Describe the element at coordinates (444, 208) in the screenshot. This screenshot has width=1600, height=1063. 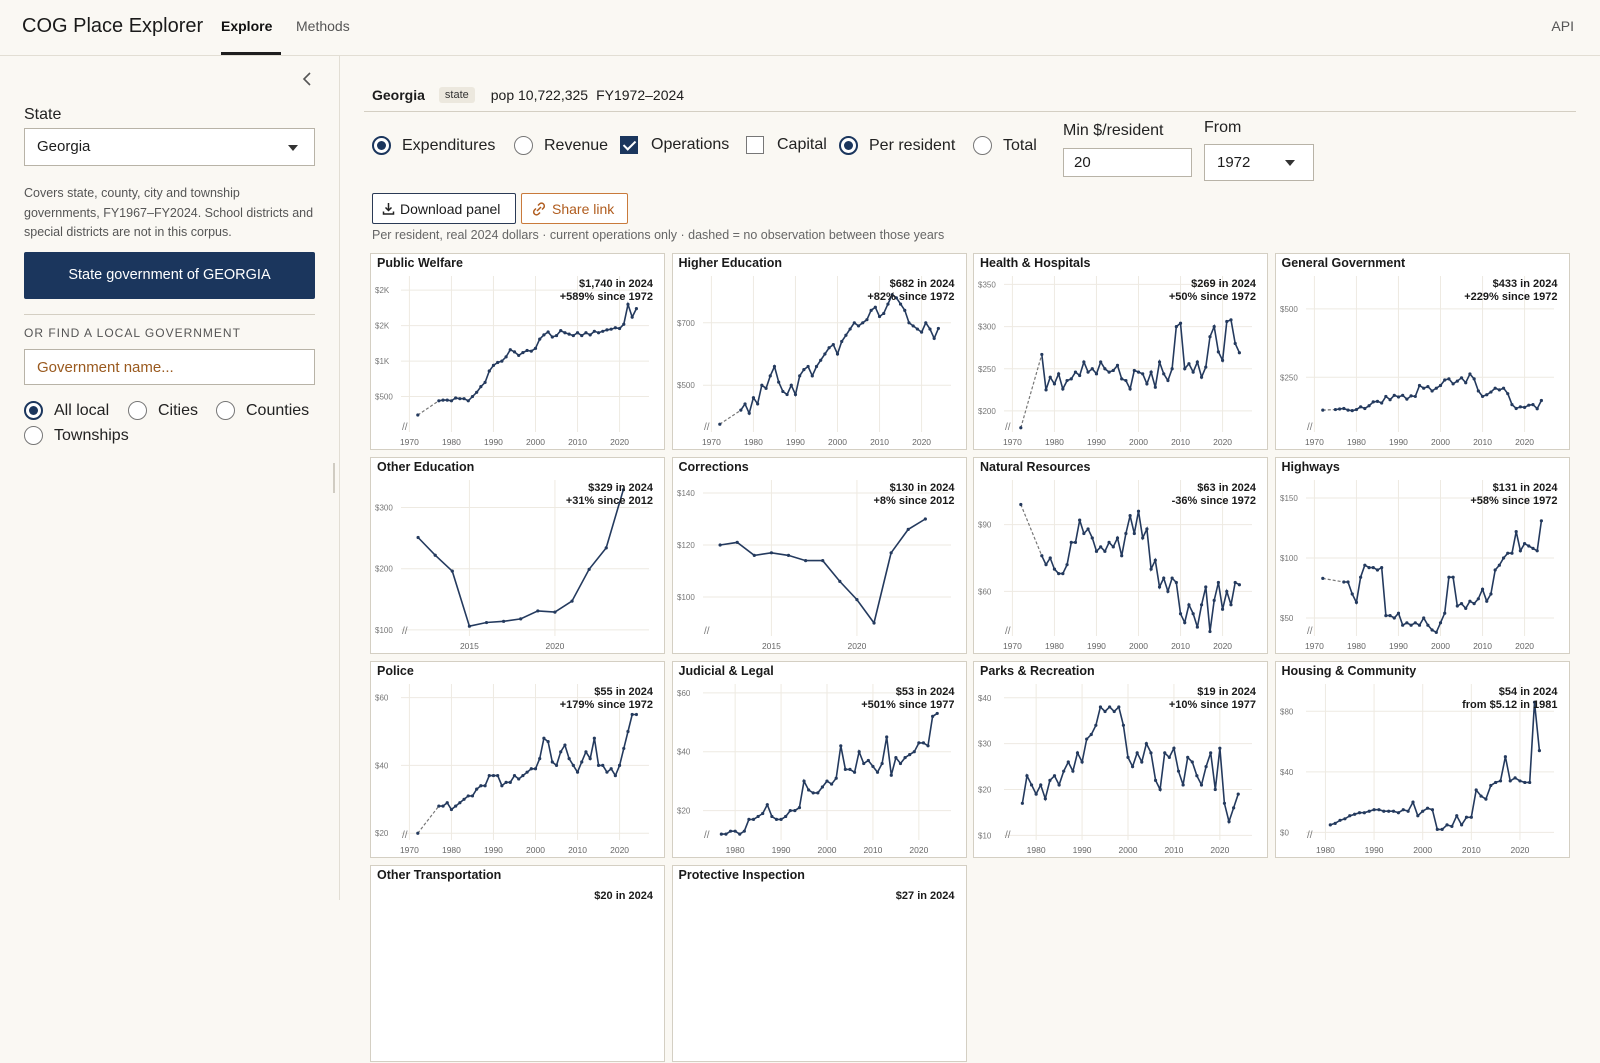
I see `download-panel-button: Download panel` at that location.